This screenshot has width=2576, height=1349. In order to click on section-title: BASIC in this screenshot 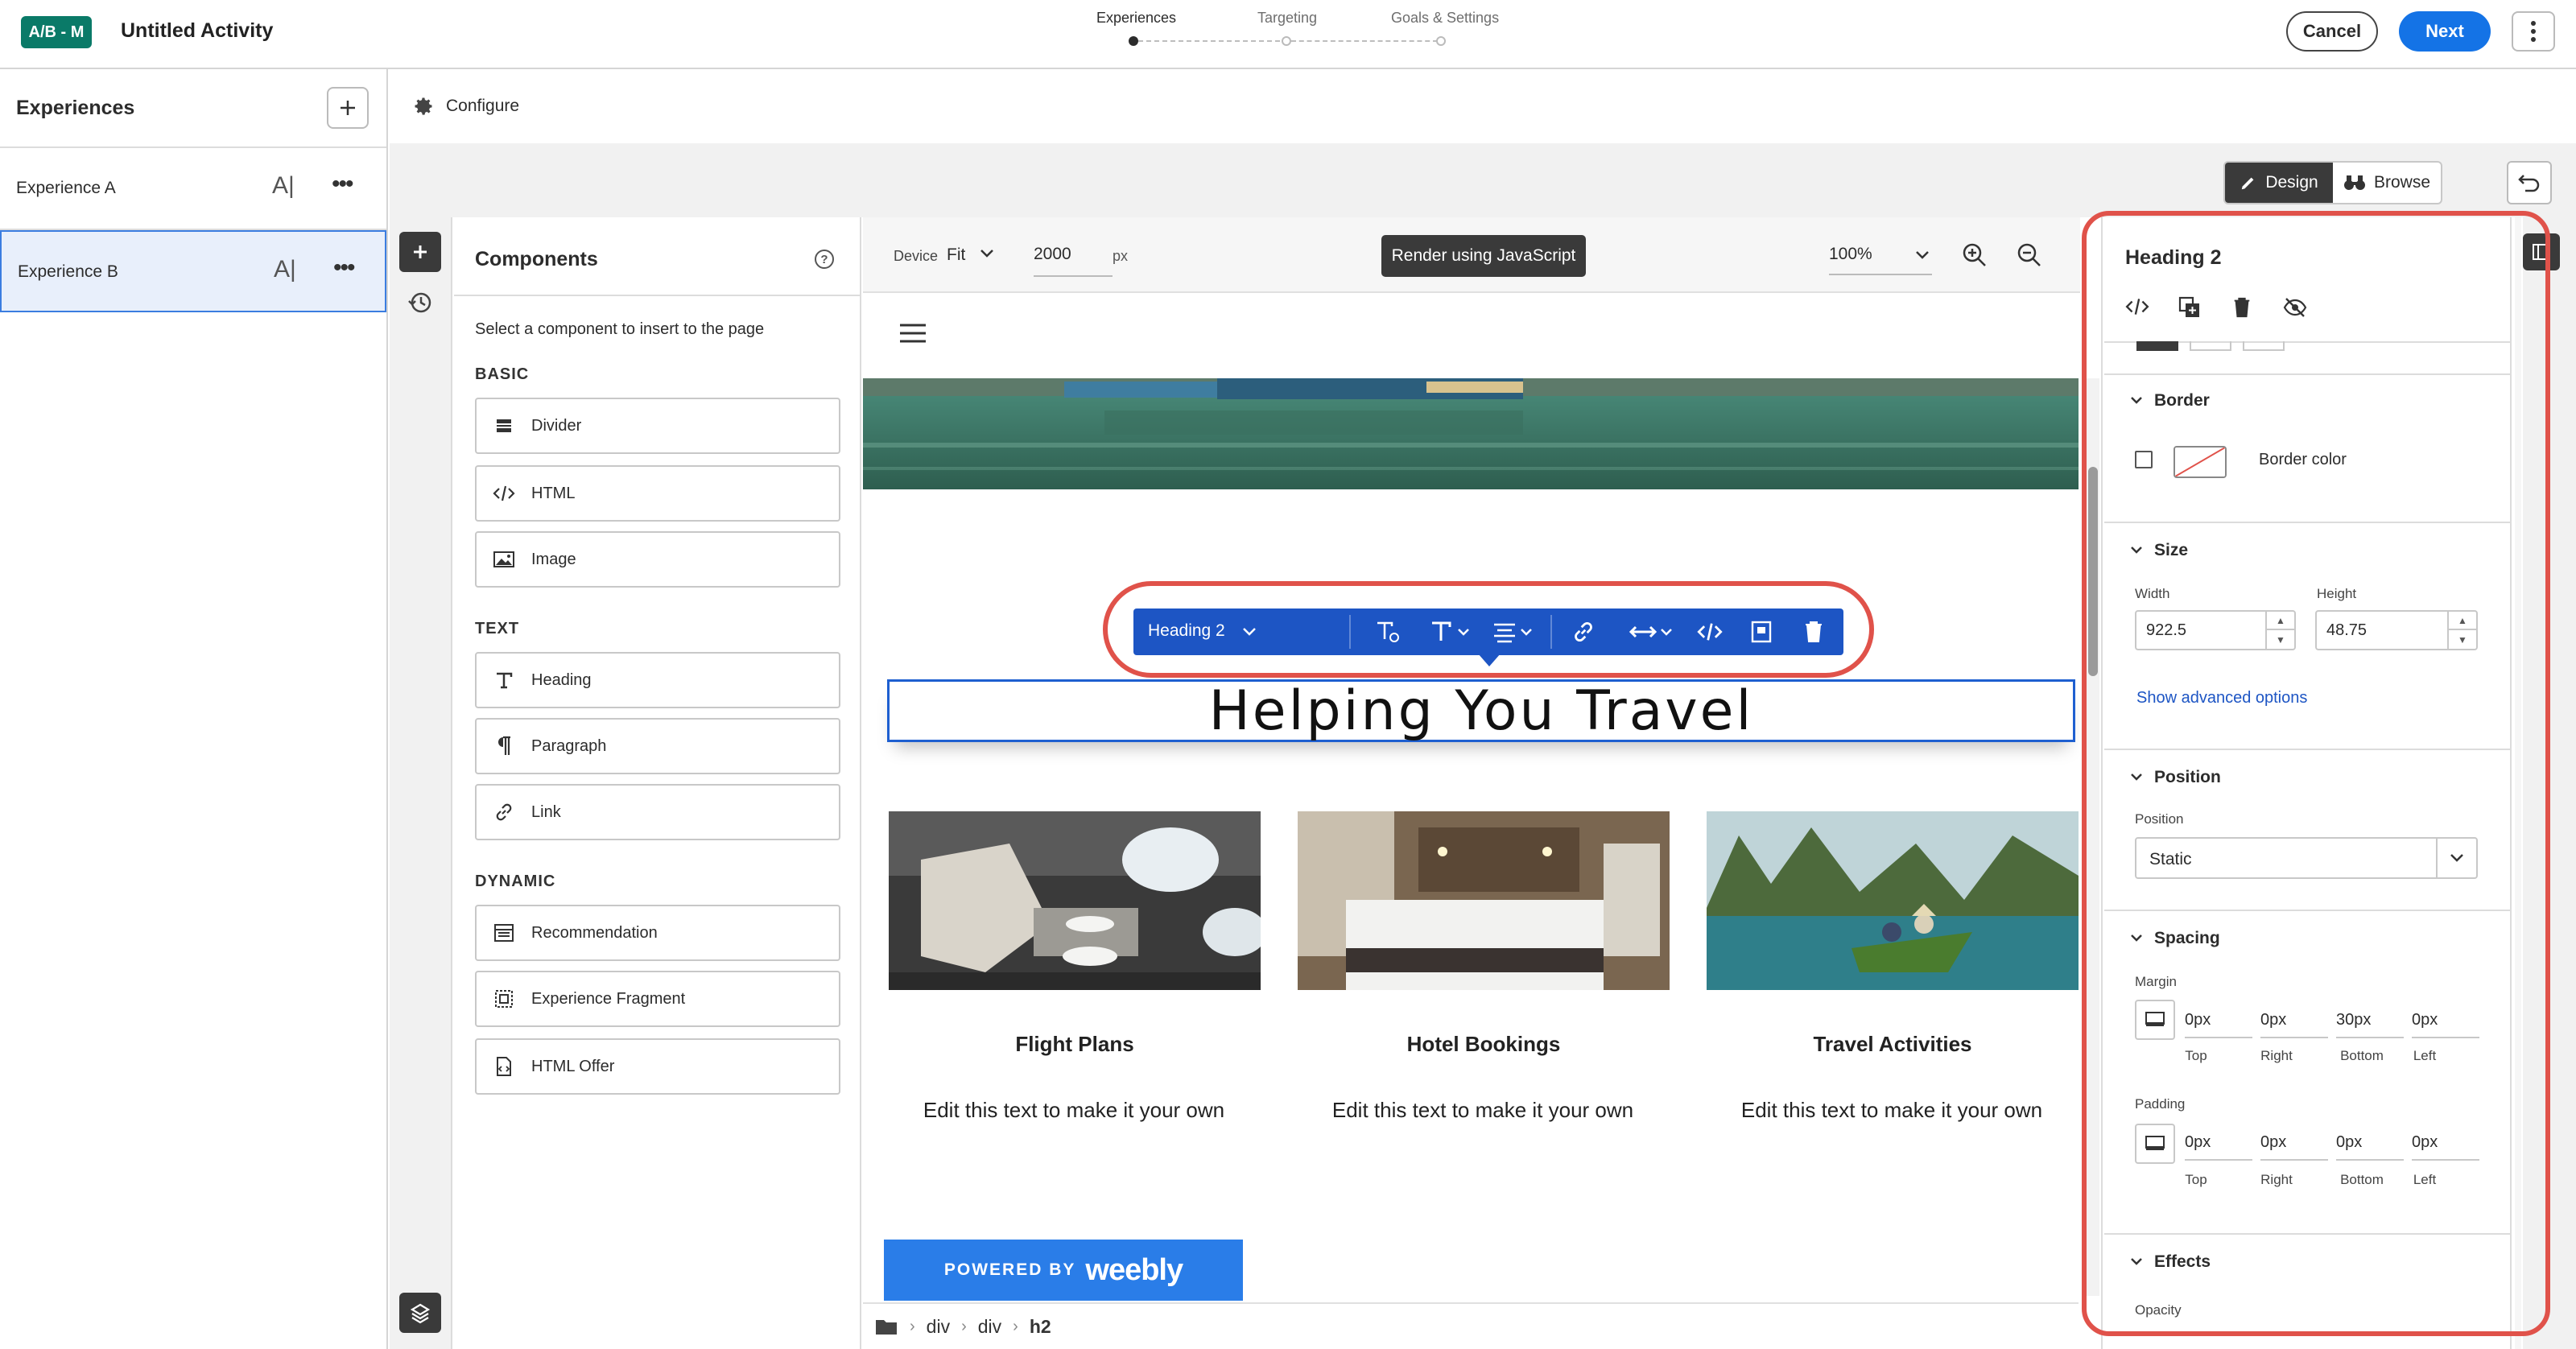, I will do `click(503, 374)`.